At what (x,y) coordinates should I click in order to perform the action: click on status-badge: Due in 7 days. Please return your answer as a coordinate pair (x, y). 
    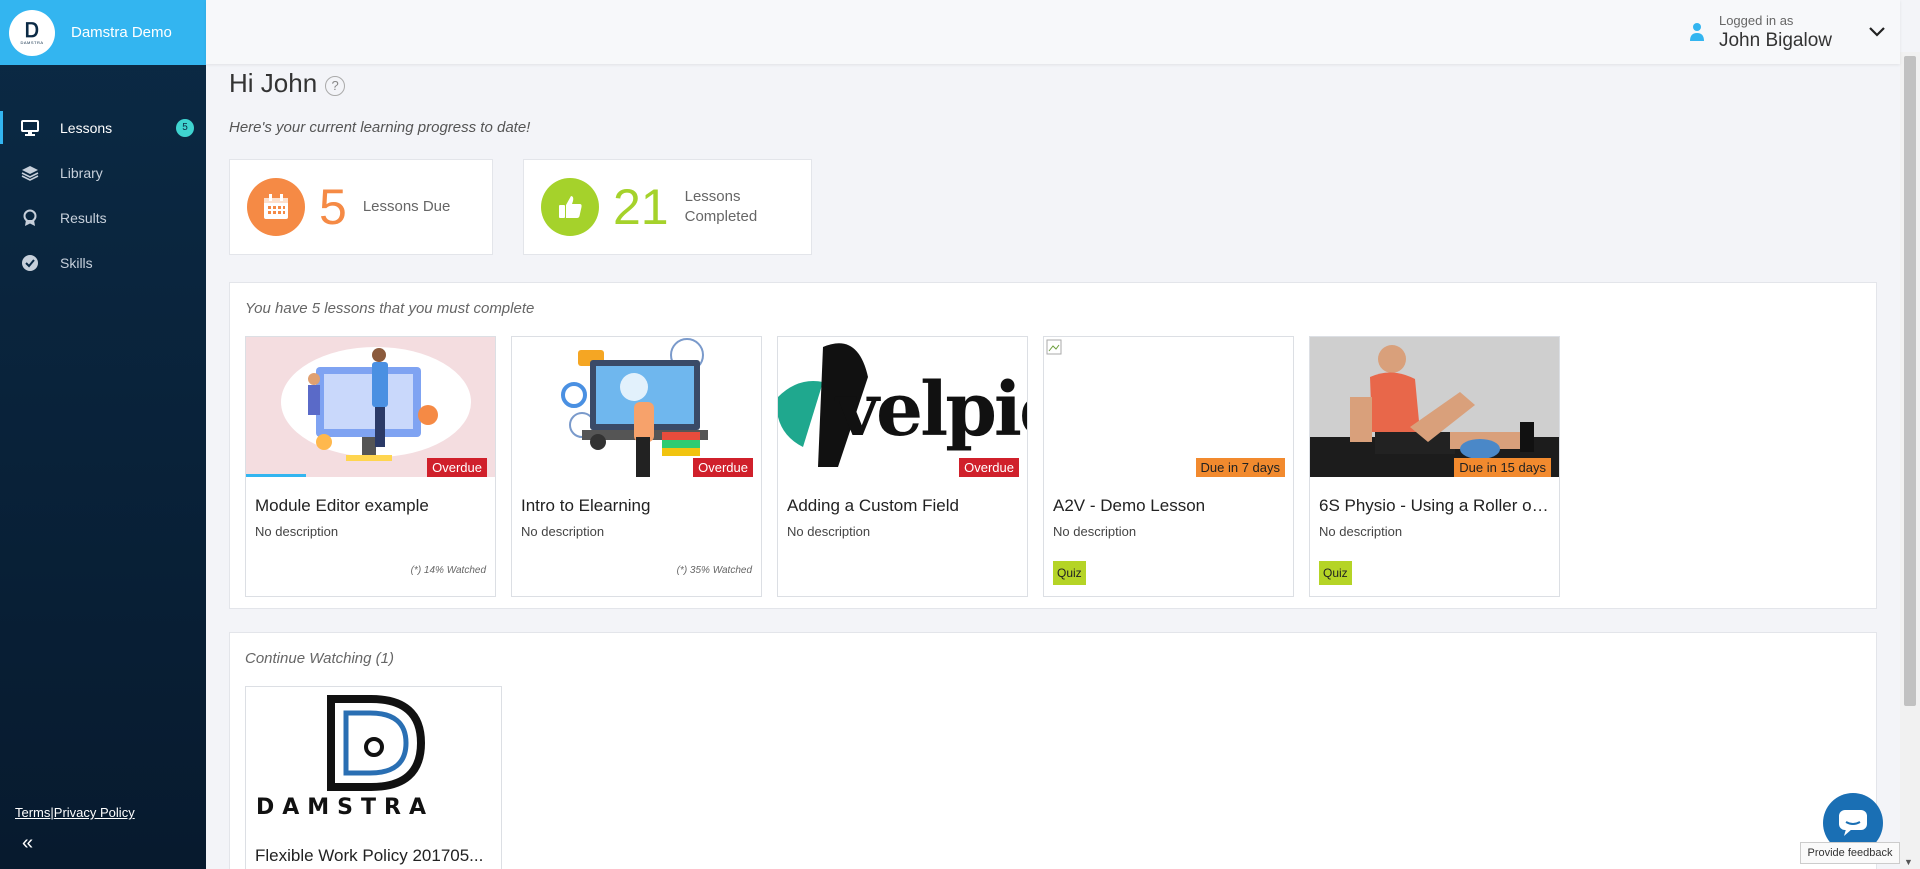
    Looking at the image, I should click on (1240, 467).